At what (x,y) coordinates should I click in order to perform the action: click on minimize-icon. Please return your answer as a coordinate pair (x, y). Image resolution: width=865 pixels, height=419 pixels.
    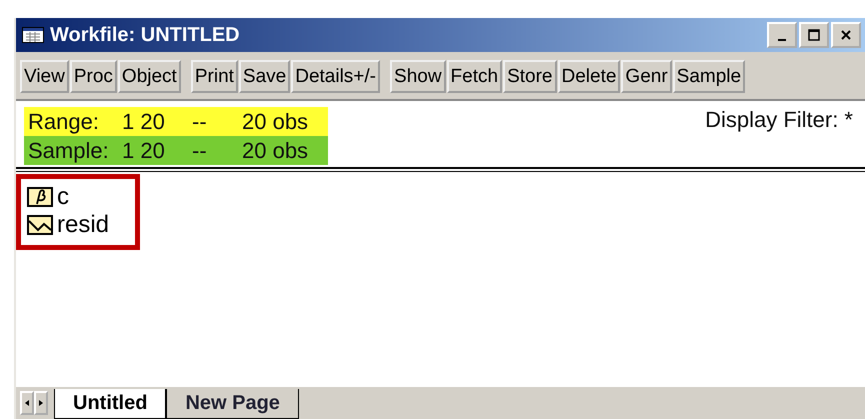
    Looking at the image, I should click on (782, 40).